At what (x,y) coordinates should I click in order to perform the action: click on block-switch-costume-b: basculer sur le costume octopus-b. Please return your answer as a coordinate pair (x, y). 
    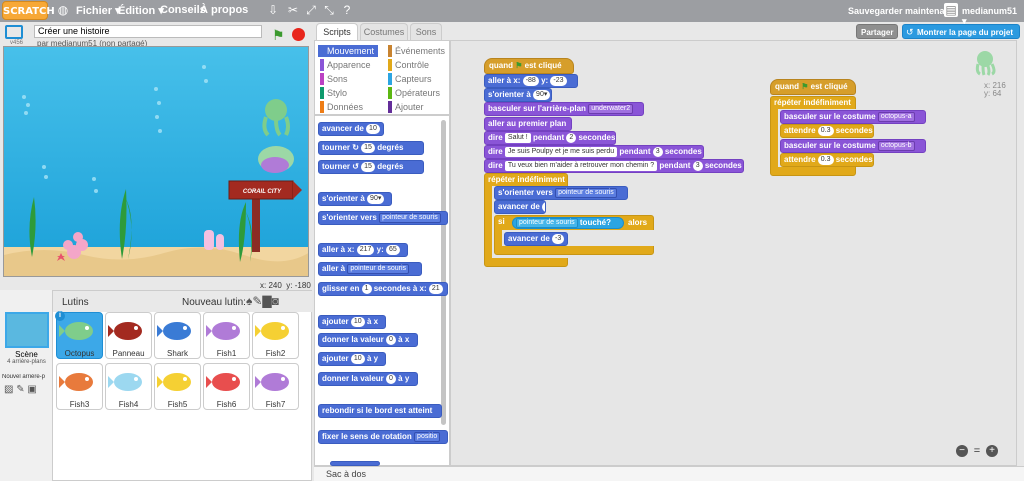
    Looking at the image, I should click on (853, 146).